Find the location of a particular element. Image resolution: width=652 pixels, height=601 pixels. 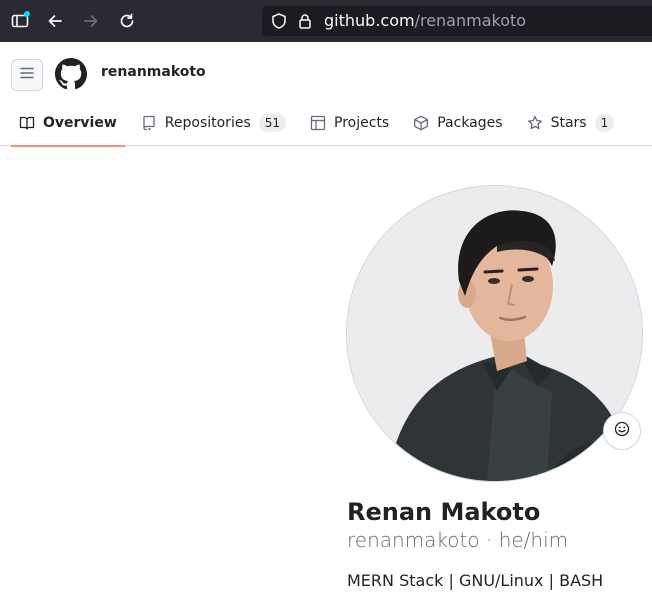

url-host: github.com is located at coordinates (369, 20).